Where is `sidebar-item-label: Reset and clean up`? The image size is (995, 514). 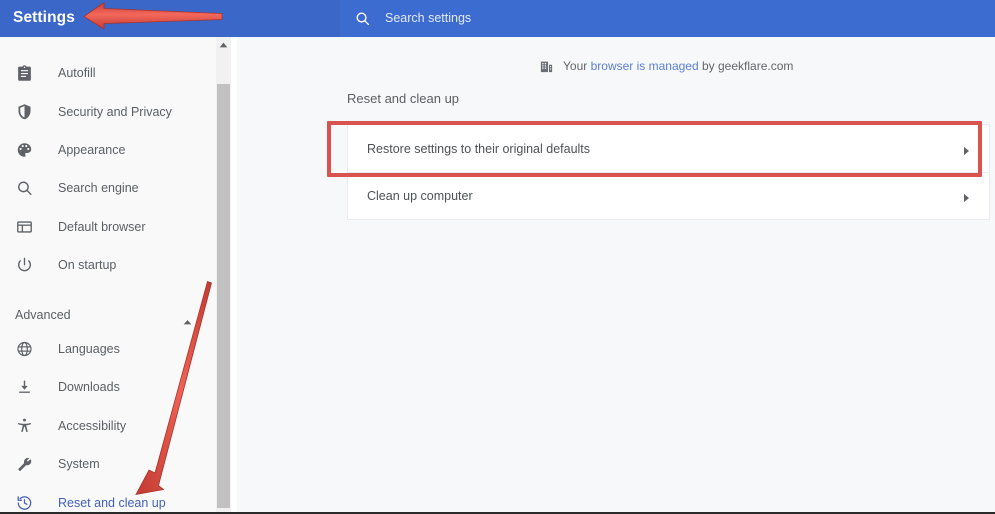 sidebar-item-label: Reset and clean up is located at coordinates (112, 503).